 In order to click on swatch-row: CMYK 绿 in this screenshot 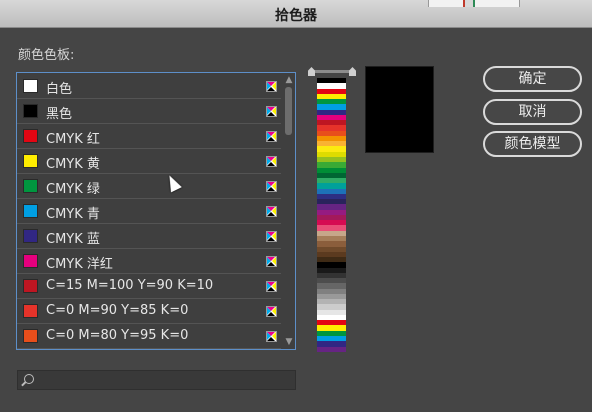, I will do `click(149, 186)`.